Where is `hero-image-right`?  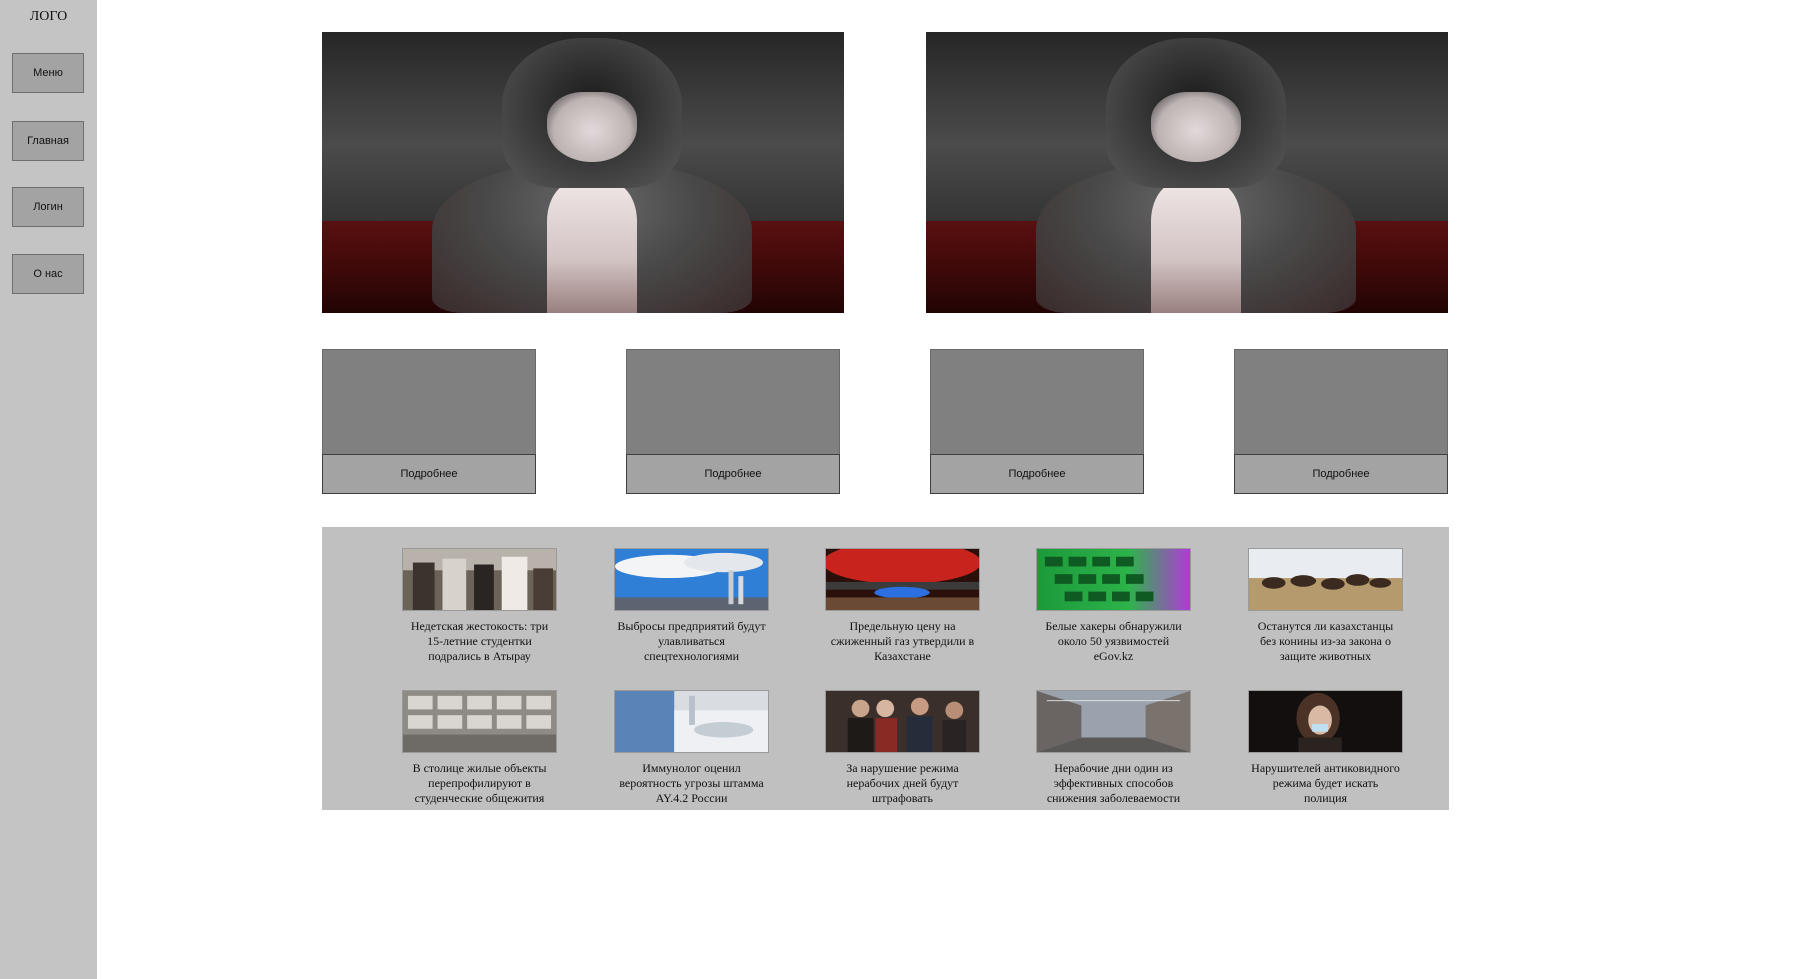
hero-image-right is located at coordinates (1187, 172).